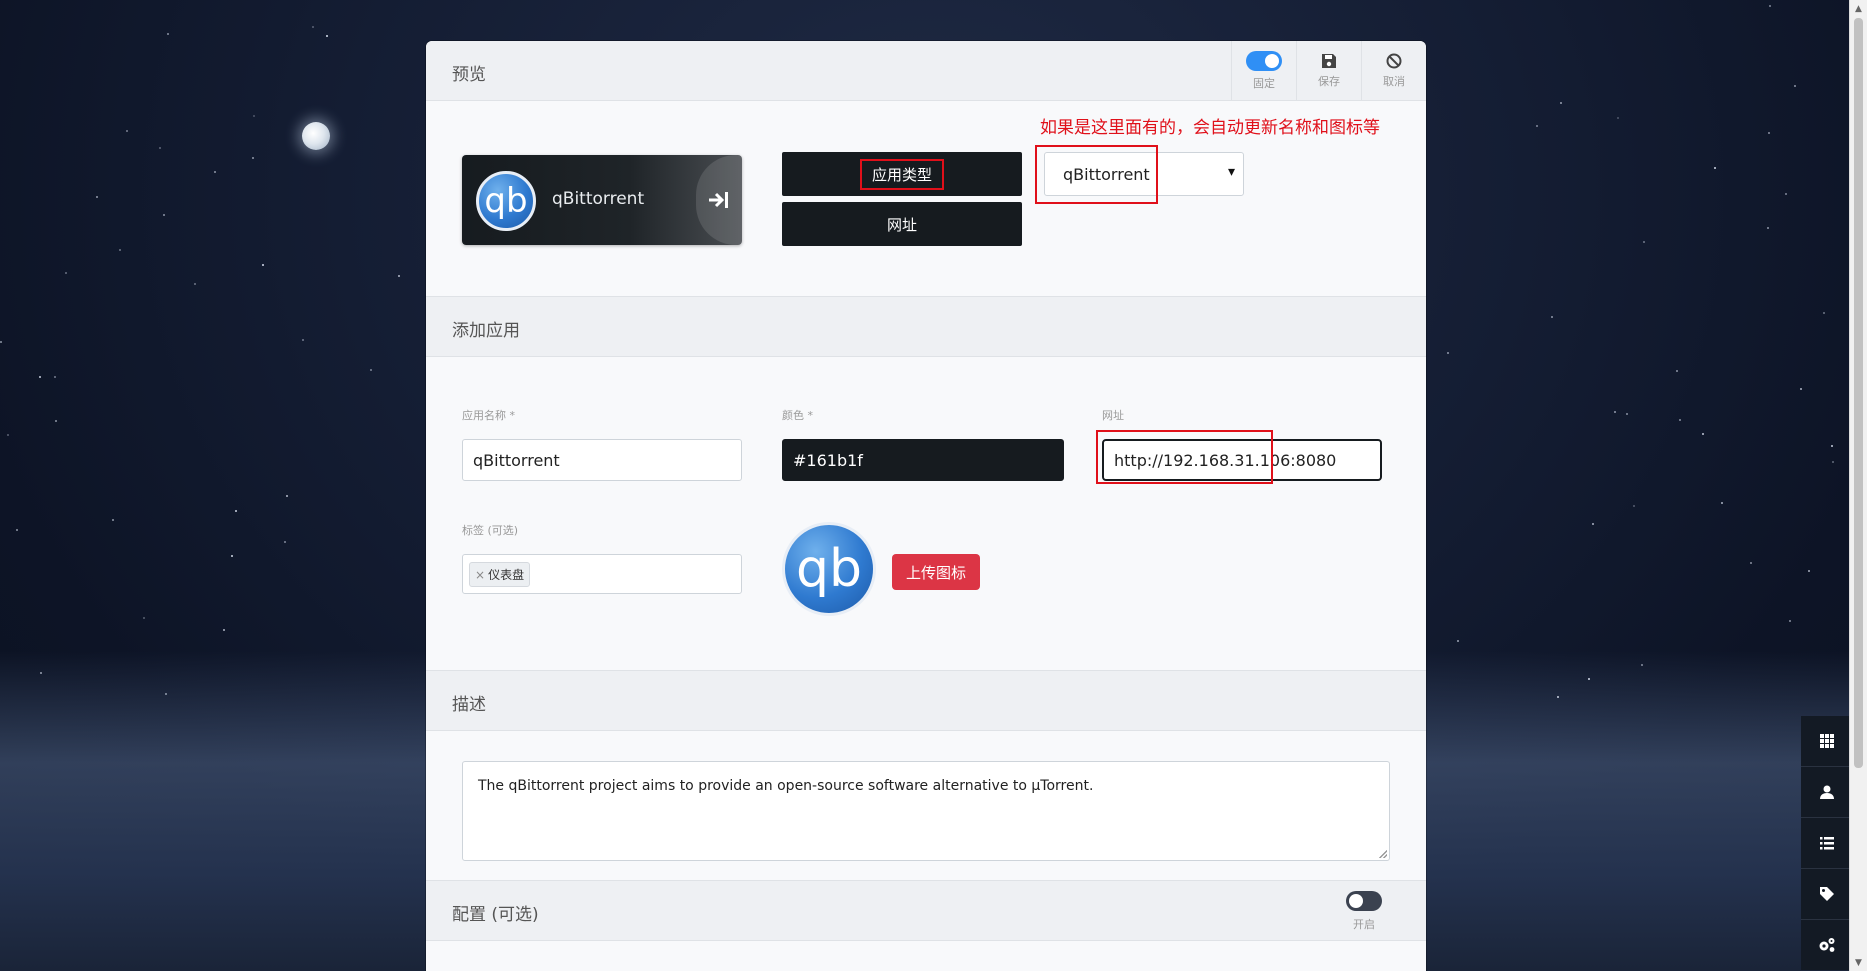  What do you see at coordinates (486, 331) in the screenshot?
I see `add-app-title: 添加应用` at bounding box center [486, 331].